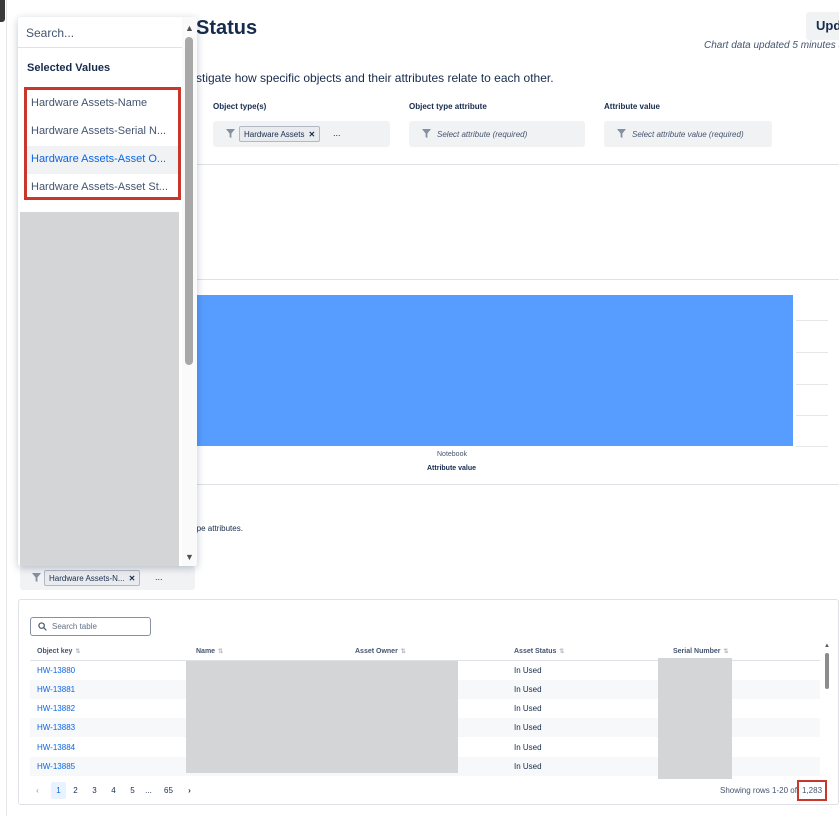 This screenshot has width=839, height=816. What do you see at coordinates (2, 11) in the screenshot?
I see `window-tab` at bounding box center [2, 11].